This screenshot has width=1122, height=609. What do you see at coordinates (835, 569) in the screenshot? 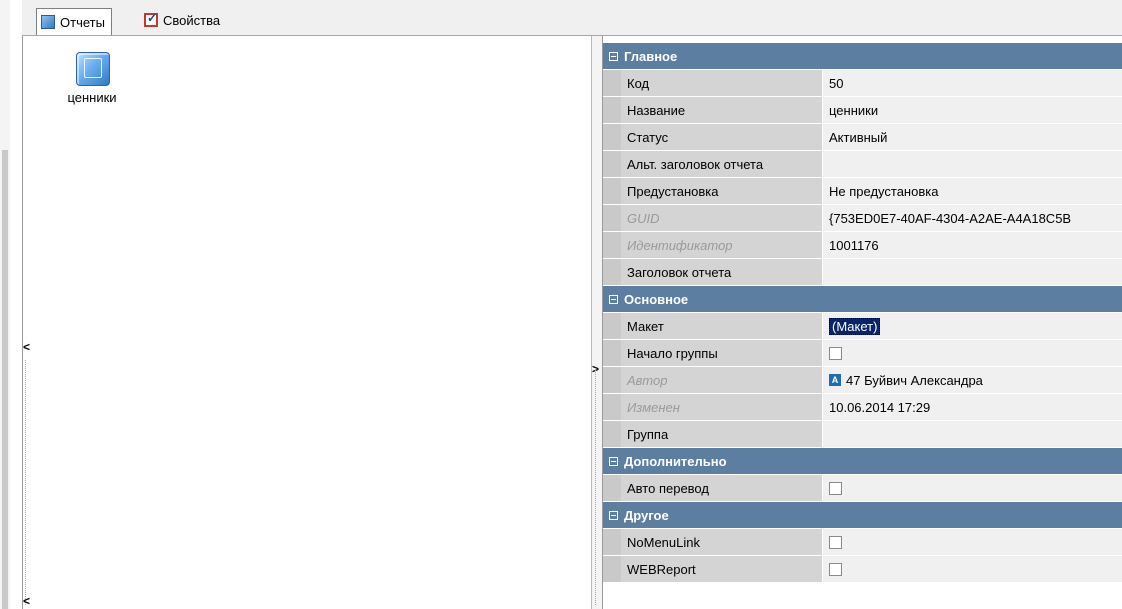
I see `webreport-checkbox` at bounding box center [835, 569].